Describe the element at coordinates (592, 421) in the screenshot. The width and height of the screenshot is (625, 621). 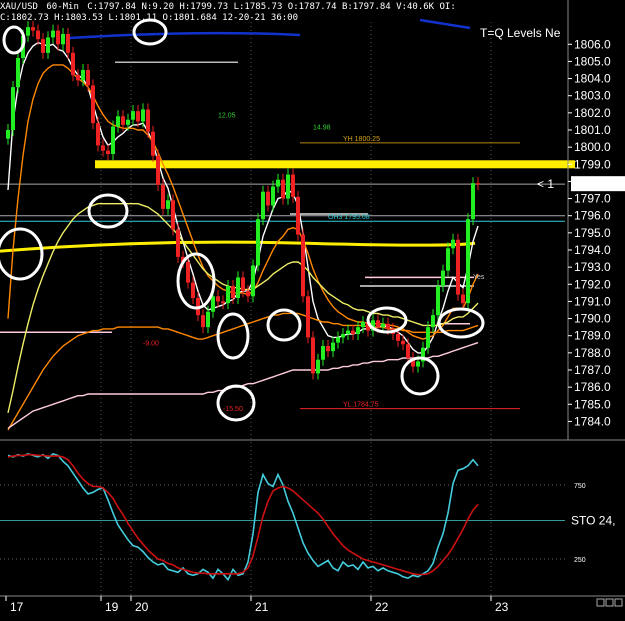
I see `price-tick-label: 1784.0` at that location.